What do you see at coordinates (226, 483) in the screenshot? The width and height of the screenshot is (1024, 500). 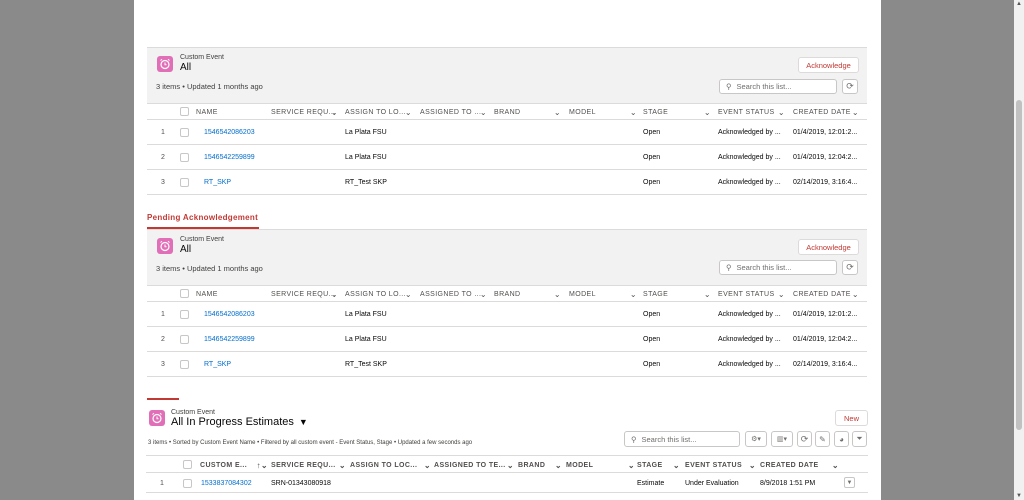 I see `event-name-link: 1533837084302` at bounding box center [226, 483].